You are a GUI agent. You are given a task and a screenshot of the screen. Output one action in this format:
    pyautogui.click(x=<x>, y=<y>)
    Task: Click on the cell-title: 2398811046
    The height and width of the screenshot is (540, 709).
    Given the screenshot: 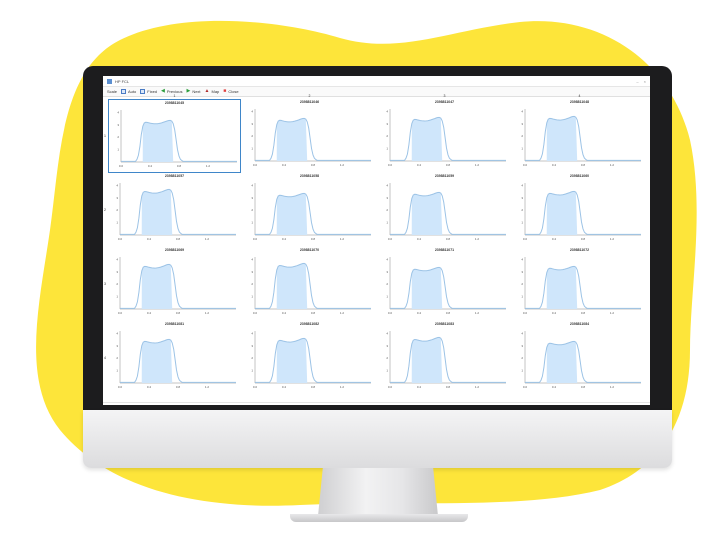 What is the action you would take?
    pyautogui.click(x=309, y=102)
    